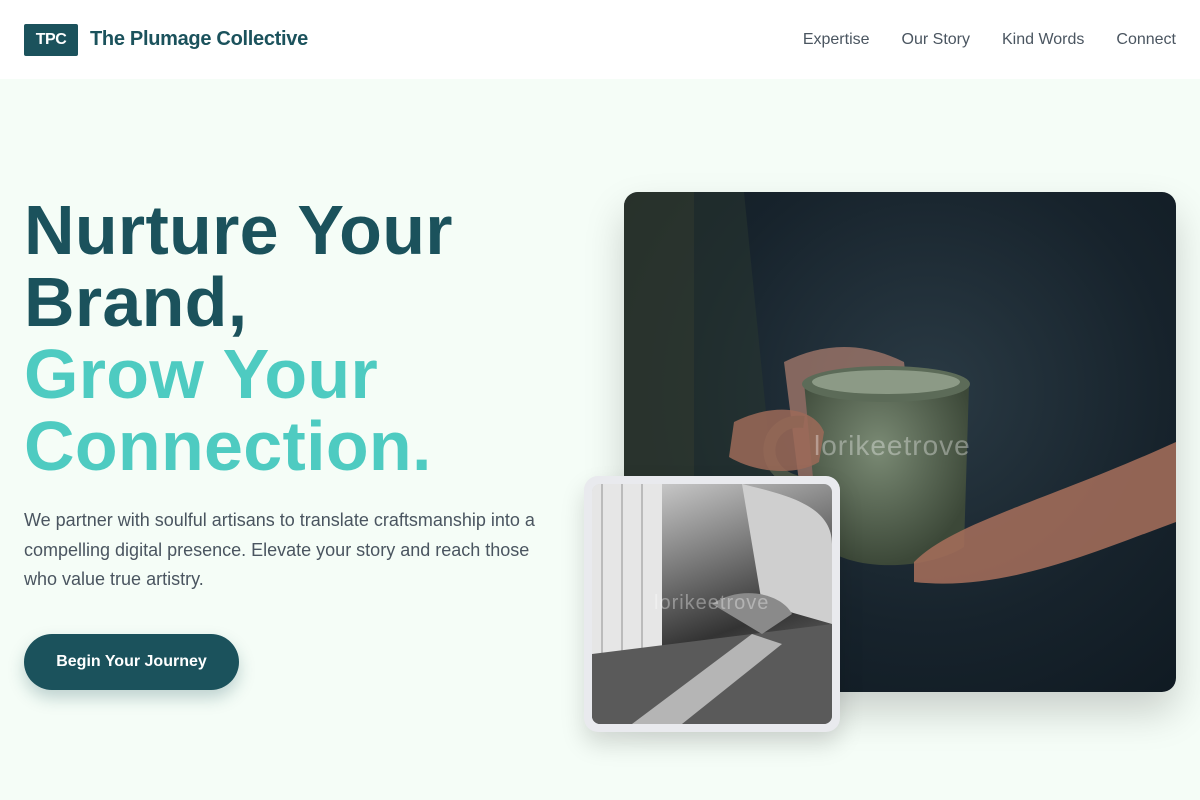  I want to click on headline-line-1: Nurture Your, so click(238, 230).